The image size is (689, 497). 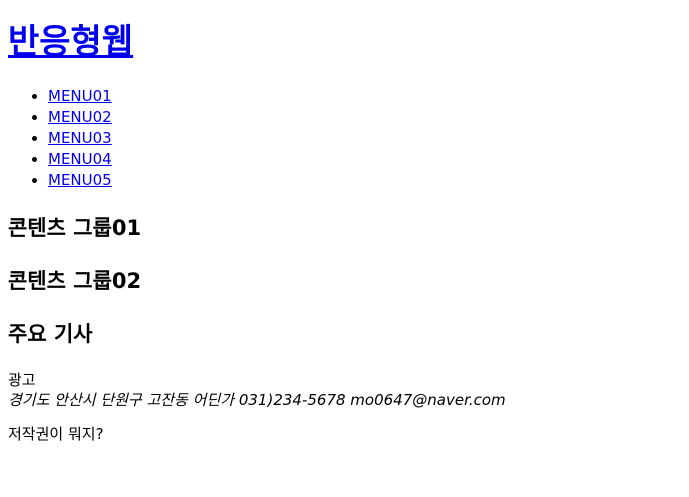 What do you see at coordinates (75, 228) in the screenshot?
I see `content-group-01-heading: 콘텐츠 그룹01` at bounding box center [75, 228].